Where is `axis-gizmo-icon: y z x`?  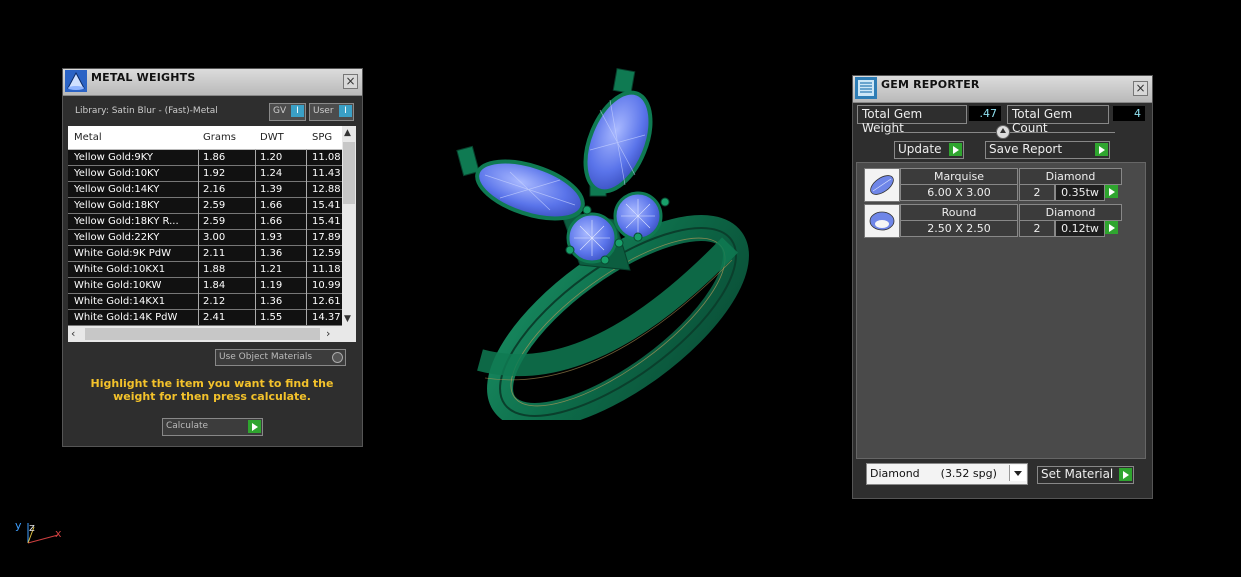 axis-gizmo-icon: y z x is located at coordinates (38, 531).